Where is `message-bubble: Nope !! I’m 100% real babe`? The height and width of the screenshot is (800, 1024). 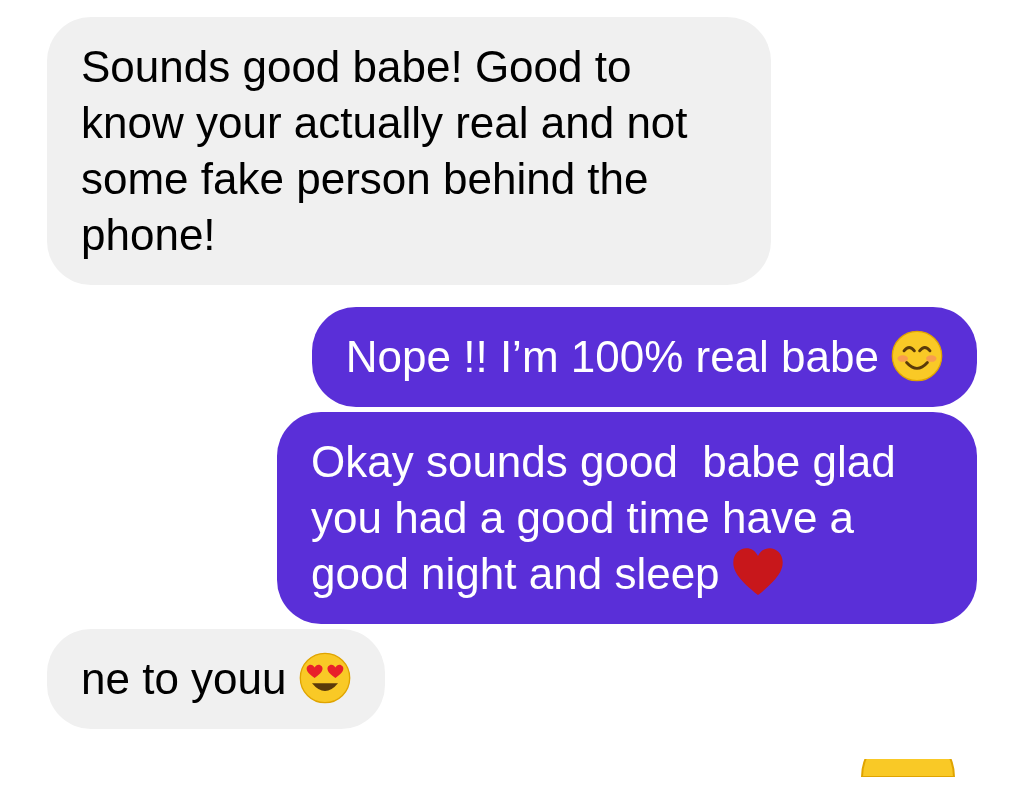
message-bubble: Nope !! I’m 100% real babe is located at coordinates (644, 357).